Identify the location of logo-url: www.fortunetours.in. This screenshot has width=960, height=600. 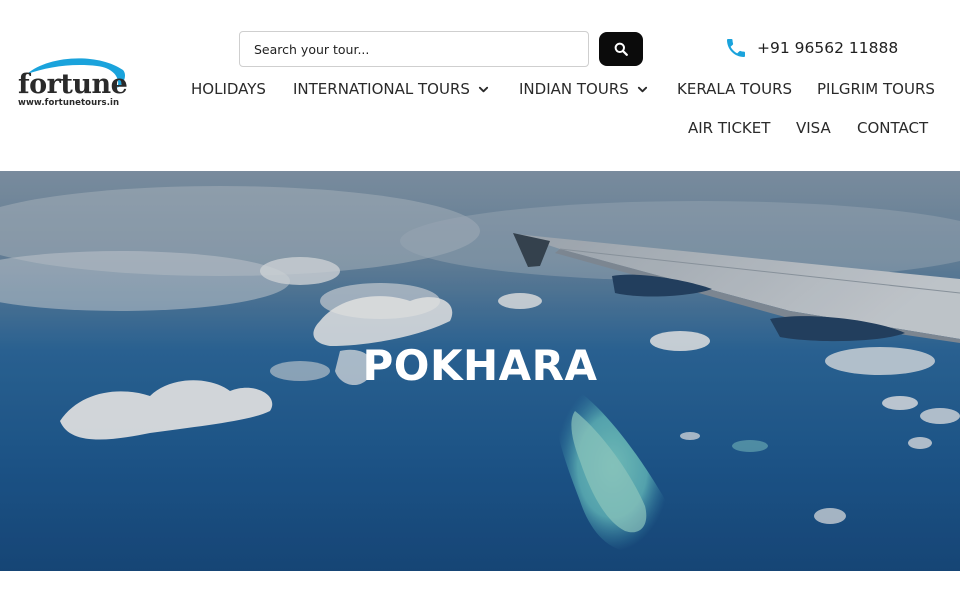
(69, 103).